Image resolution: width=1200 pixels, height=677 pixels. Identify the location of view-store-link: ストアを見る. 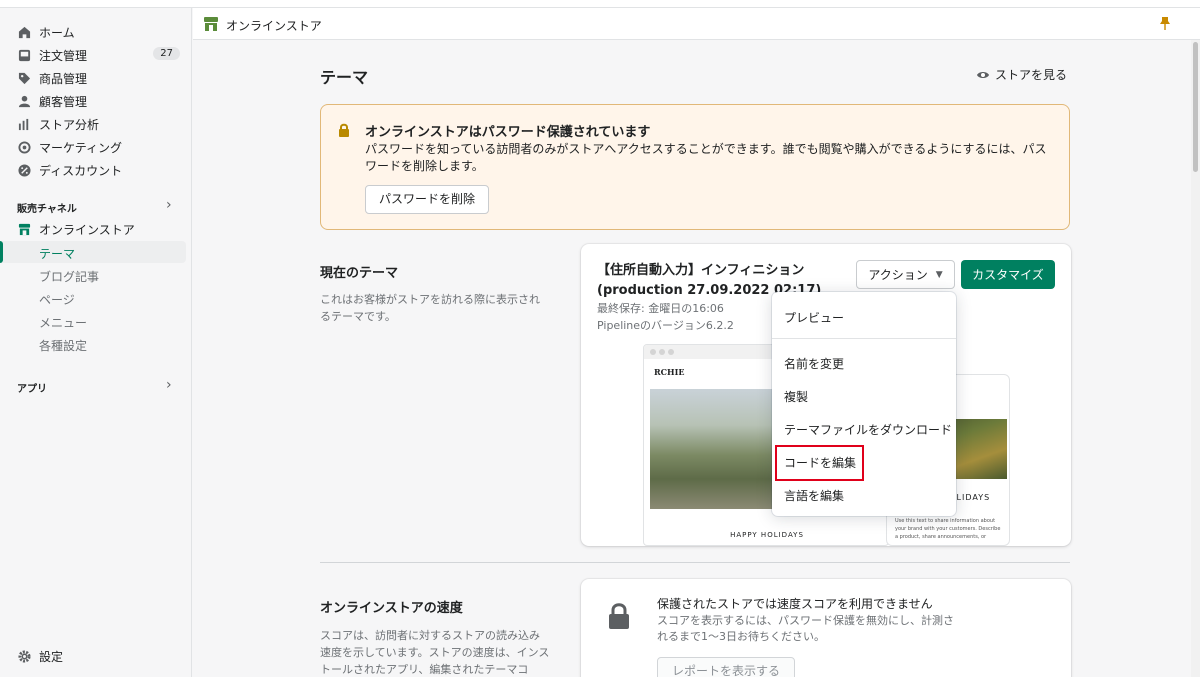
(1021, 74).